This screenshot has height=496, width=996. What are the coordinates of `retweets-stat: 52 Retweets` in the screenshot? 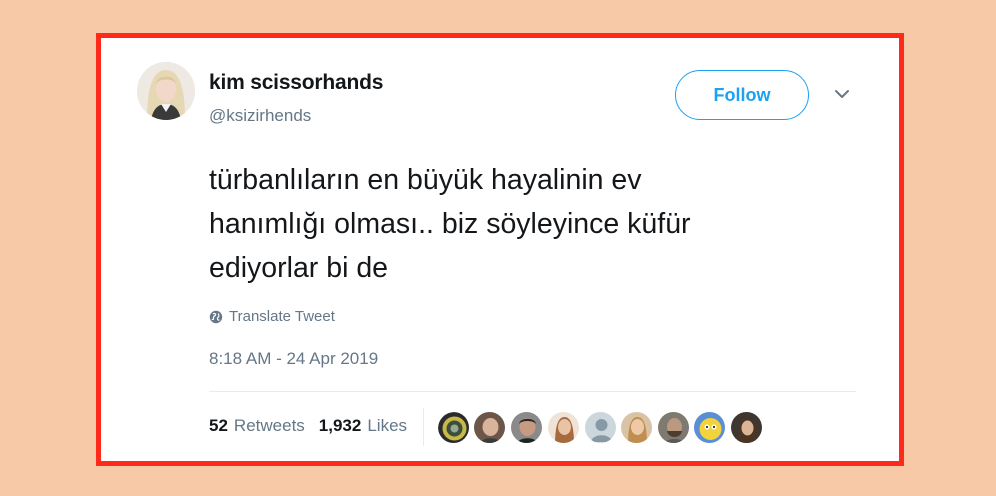 It's located at (257, 426).